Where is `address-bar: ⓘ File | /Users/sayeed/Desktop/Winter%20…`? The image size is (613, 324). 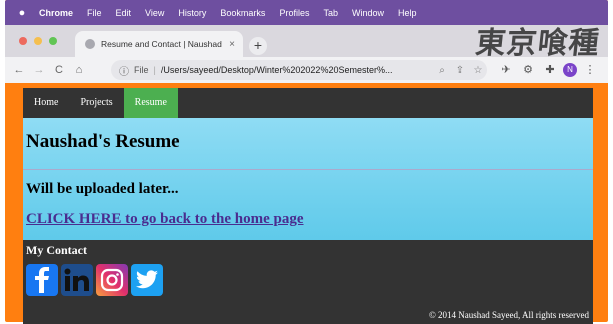
address-bar: ⓘ File | /Users/sayeed/Desktop/Winter%20… is located at coordinates (299, 70).